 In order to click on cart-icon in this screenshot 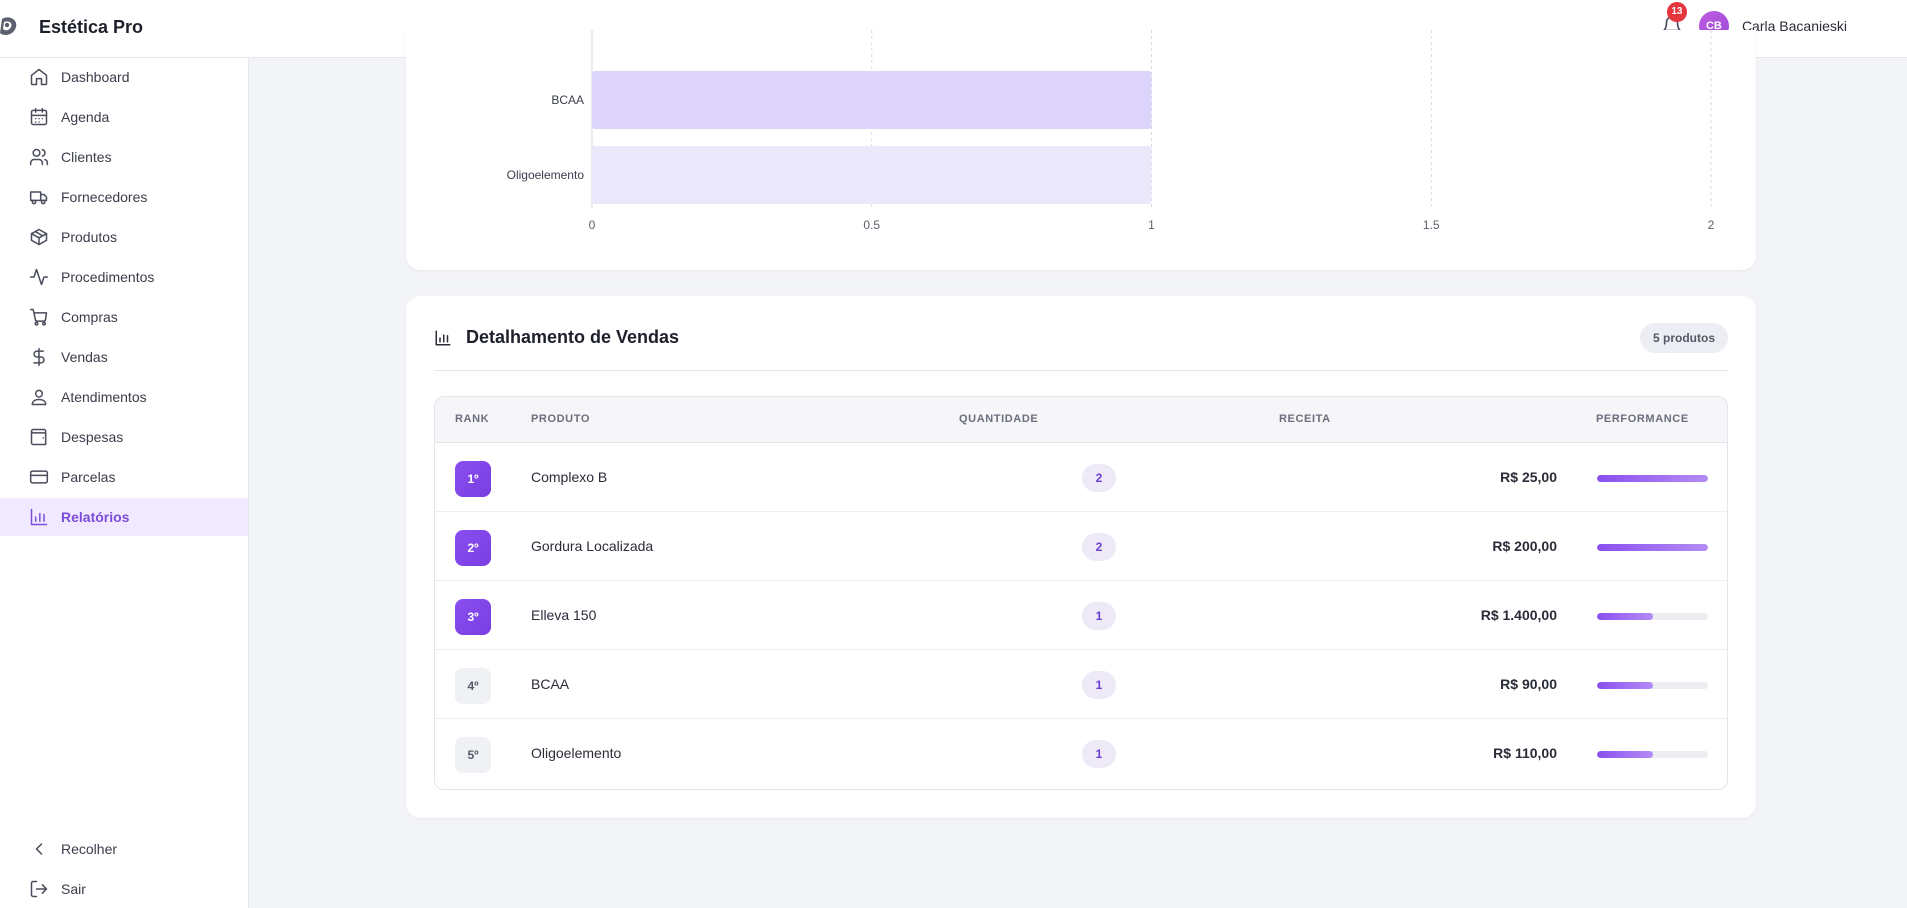, I will do `click(38, 317)`.